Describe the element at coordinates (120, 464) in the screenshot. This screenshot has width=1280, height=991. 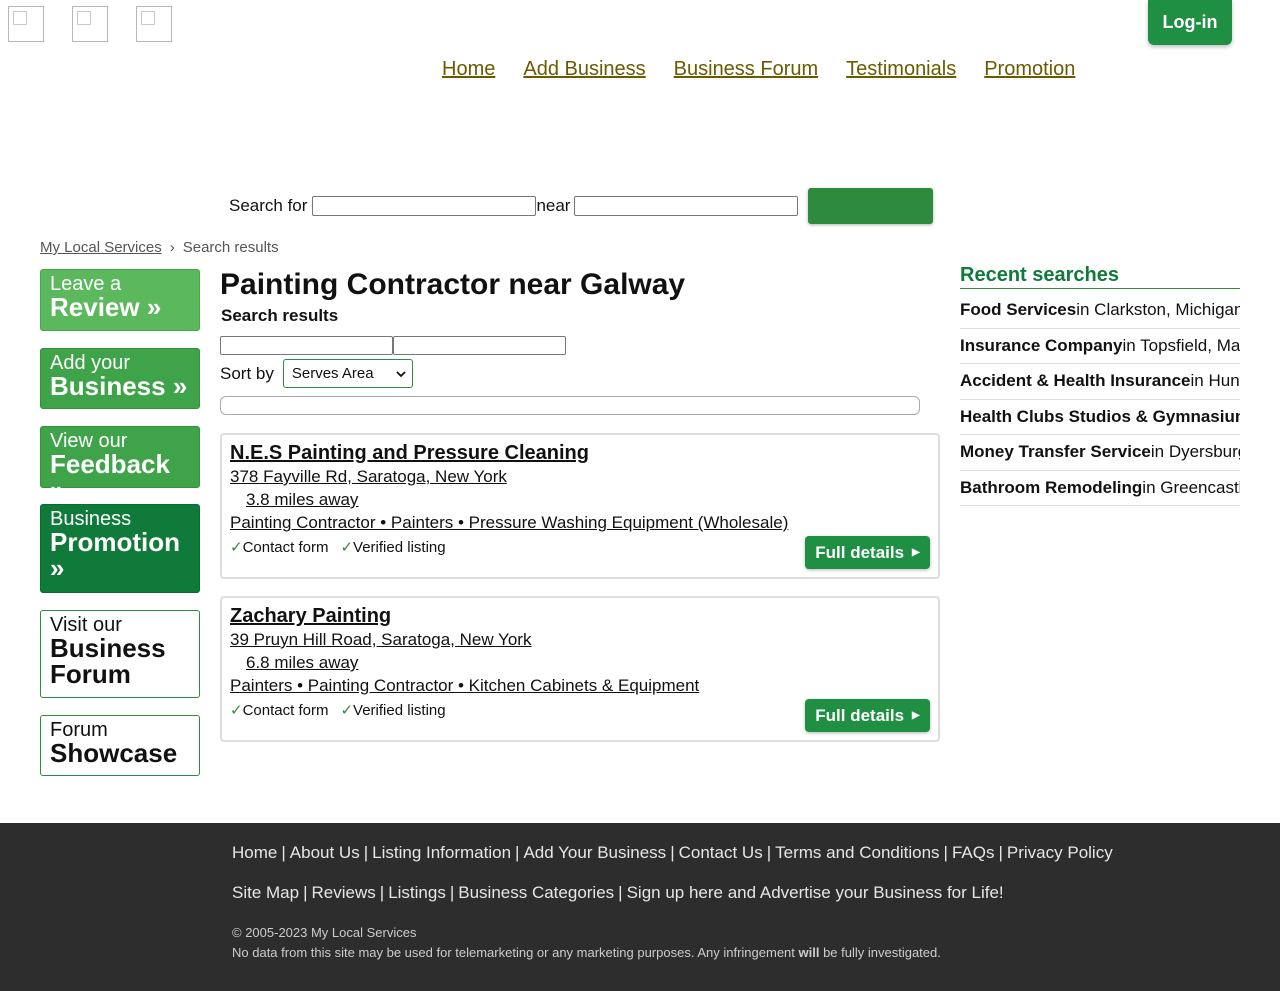
I see `view-feedback-promo: View our Feedback »` at that location.